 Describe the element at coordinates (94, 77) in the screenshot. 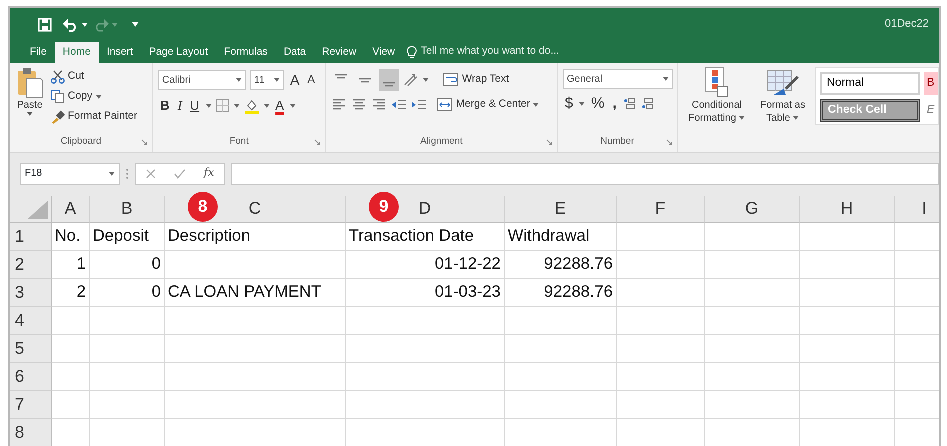

I see `cut-button: Cut` at that location.